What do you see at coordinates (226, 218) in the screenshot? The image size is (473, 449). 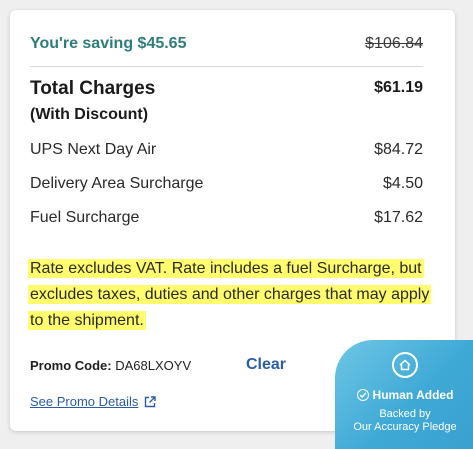 I see `line-item: Fuel Surcharge $17.62` at bounding box center [226, 218].